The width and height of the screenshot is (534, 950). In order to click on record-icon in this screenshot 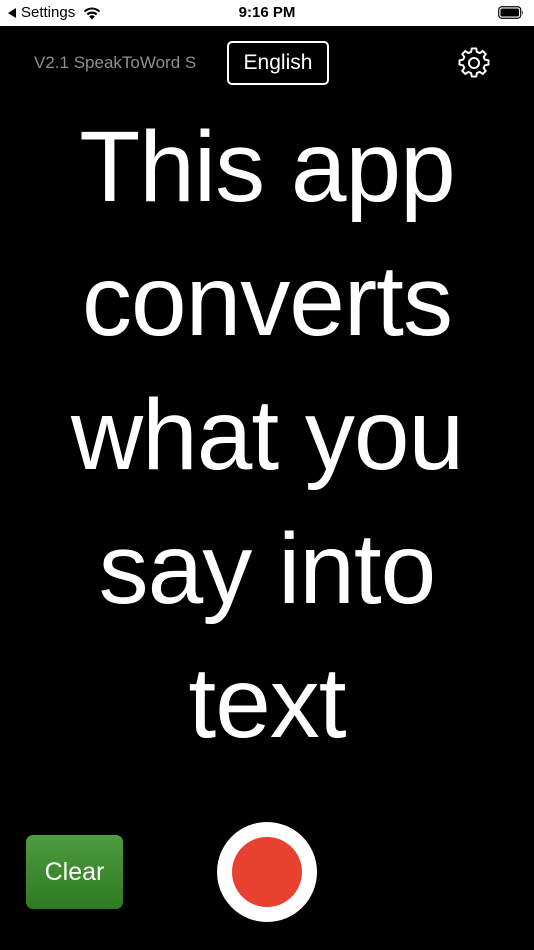, I will do `click(267, 872)`.